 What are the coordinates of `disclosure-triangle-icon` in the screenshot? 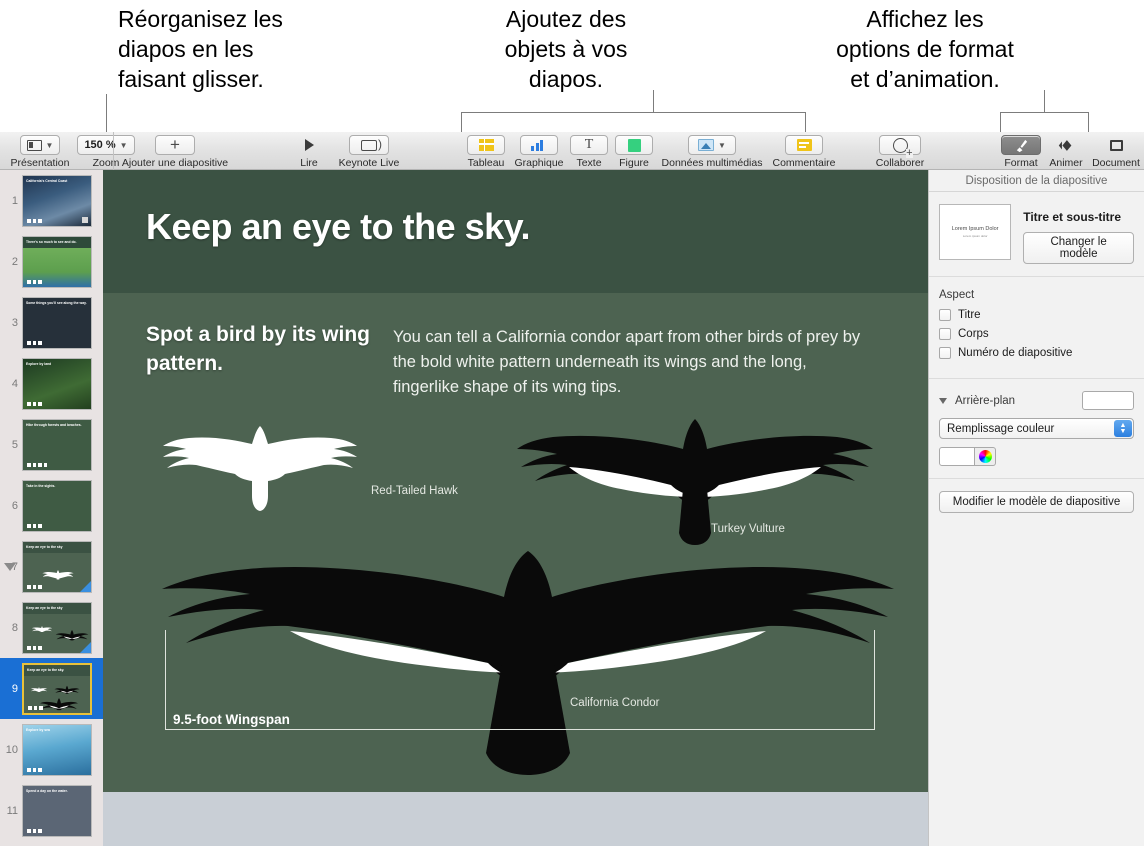 It's located at (943, 400).